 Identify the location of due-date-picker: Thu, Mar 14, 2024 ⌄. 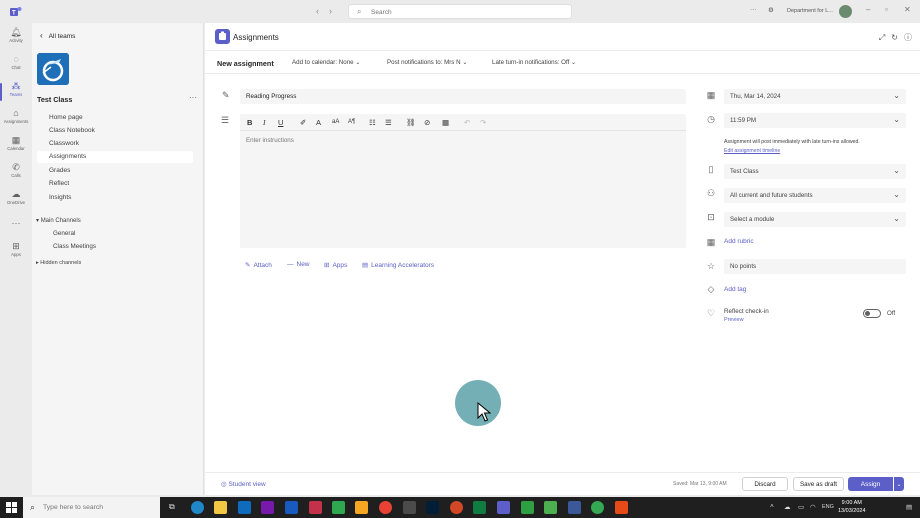
(815, 96).